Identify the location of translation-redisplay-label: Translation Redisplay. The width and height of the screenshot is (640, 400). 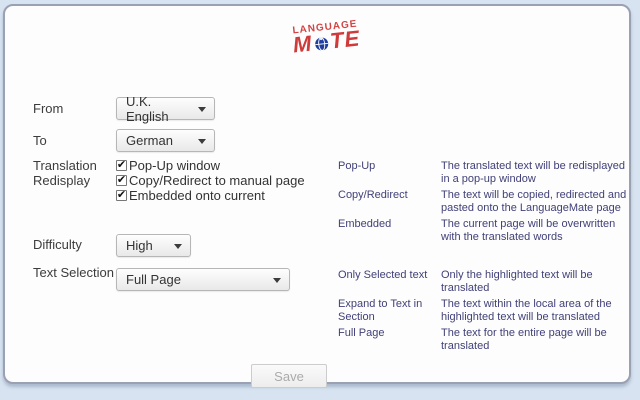
(65, 173).